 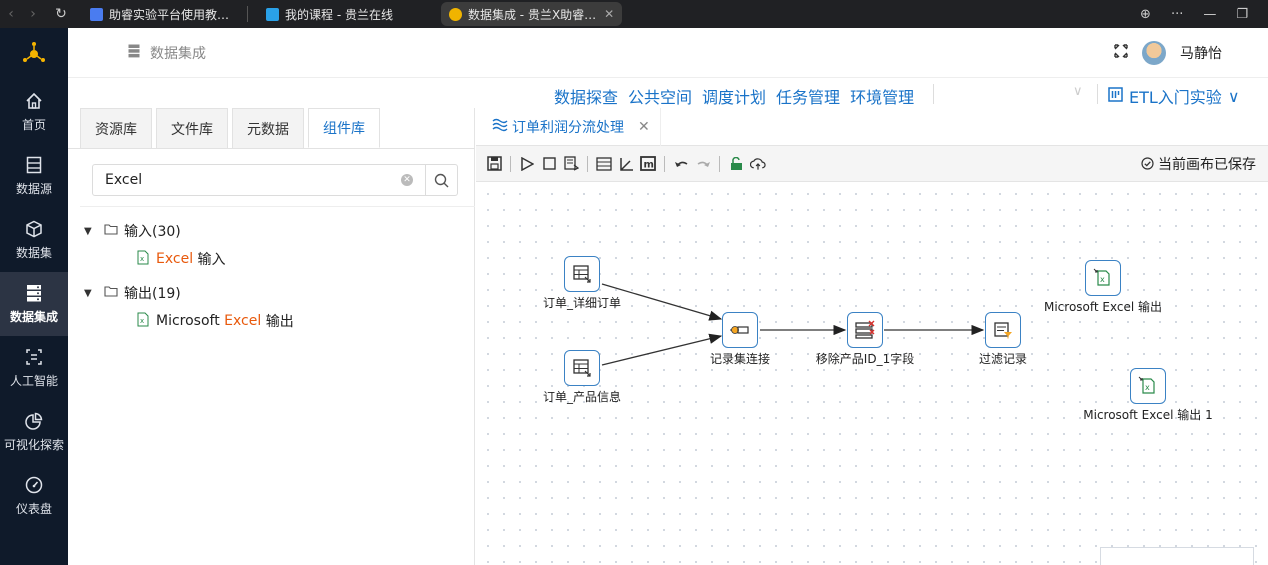 I want to click on node-remove-field, so click(x=865, y=330).